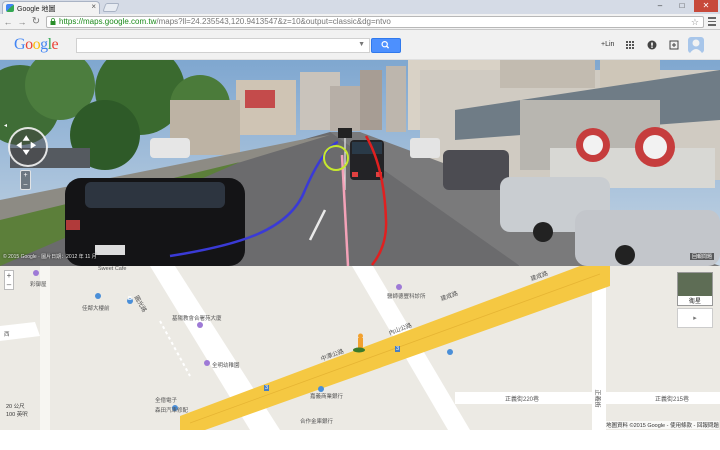 Image resolution: width=720 pixels, height=450 pixels. I want to click on road-zhengyi-215: 正義街215巷, so click(672, 400).